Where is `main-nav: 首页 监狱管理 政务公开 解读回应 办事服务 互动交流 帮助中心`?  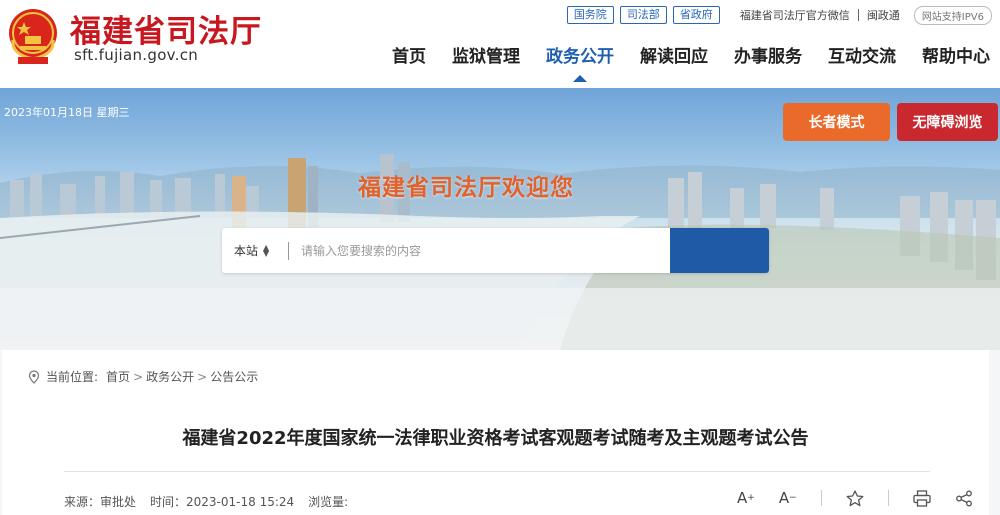 main-nav: 首页 监狱管理 政务公开 解读回应 办事服务 互动交流 帮助中心 is located at coordinates (678, 62).